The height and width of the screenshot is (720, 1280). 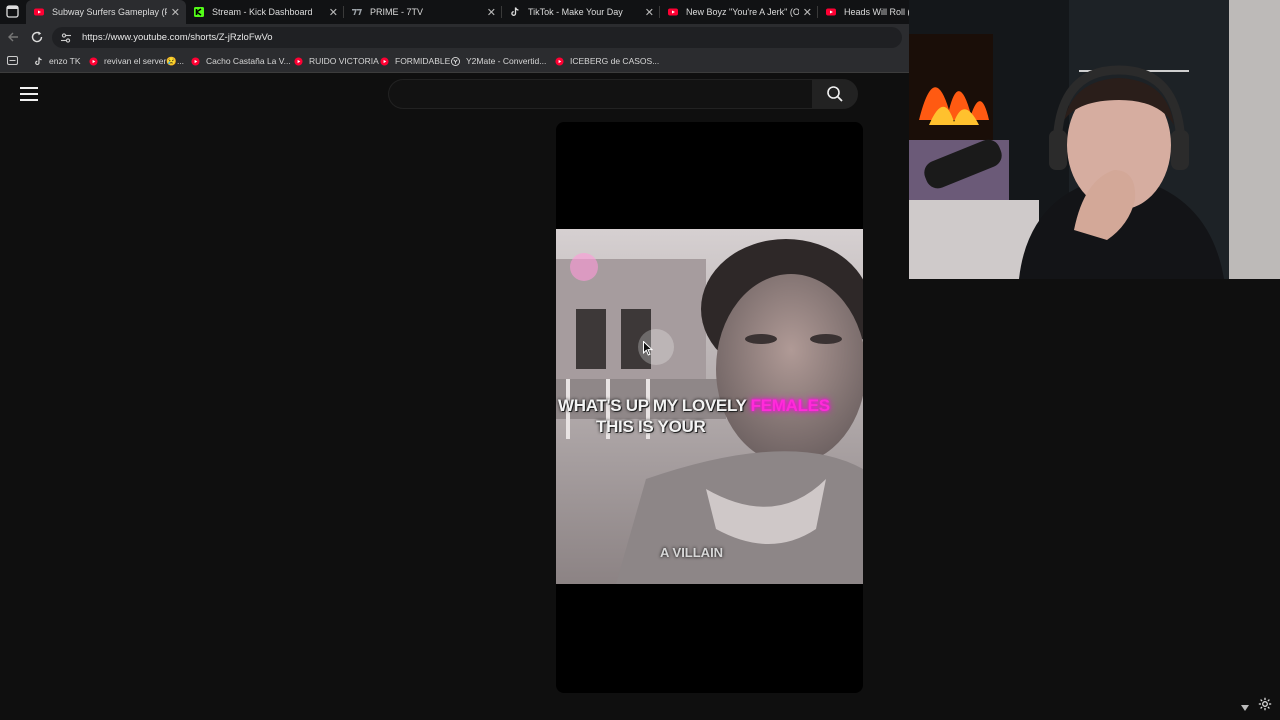 What do you see at coordinates (262, 12) in the screenshot?
I see `tab-title: Stream - Kick Dashboard` at bounding box center [262, 12].